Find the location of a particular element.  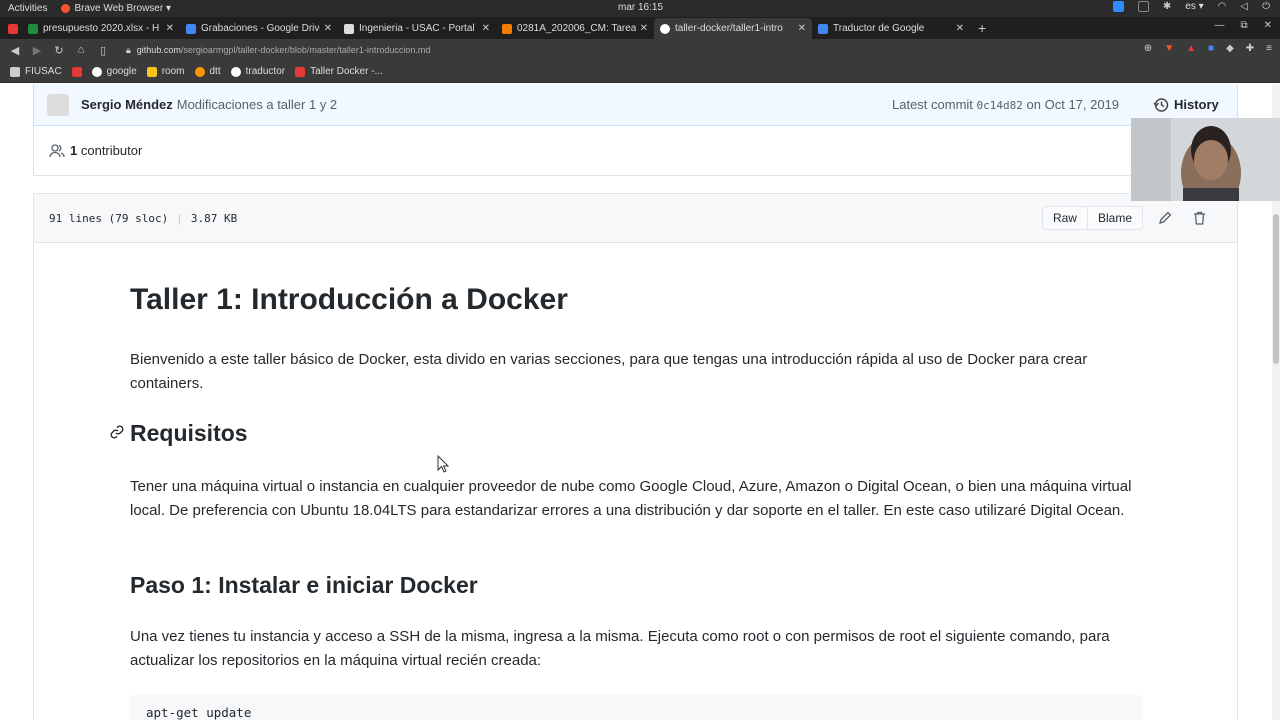

reload-icon: ↻ is located at coordinates (59, 50).